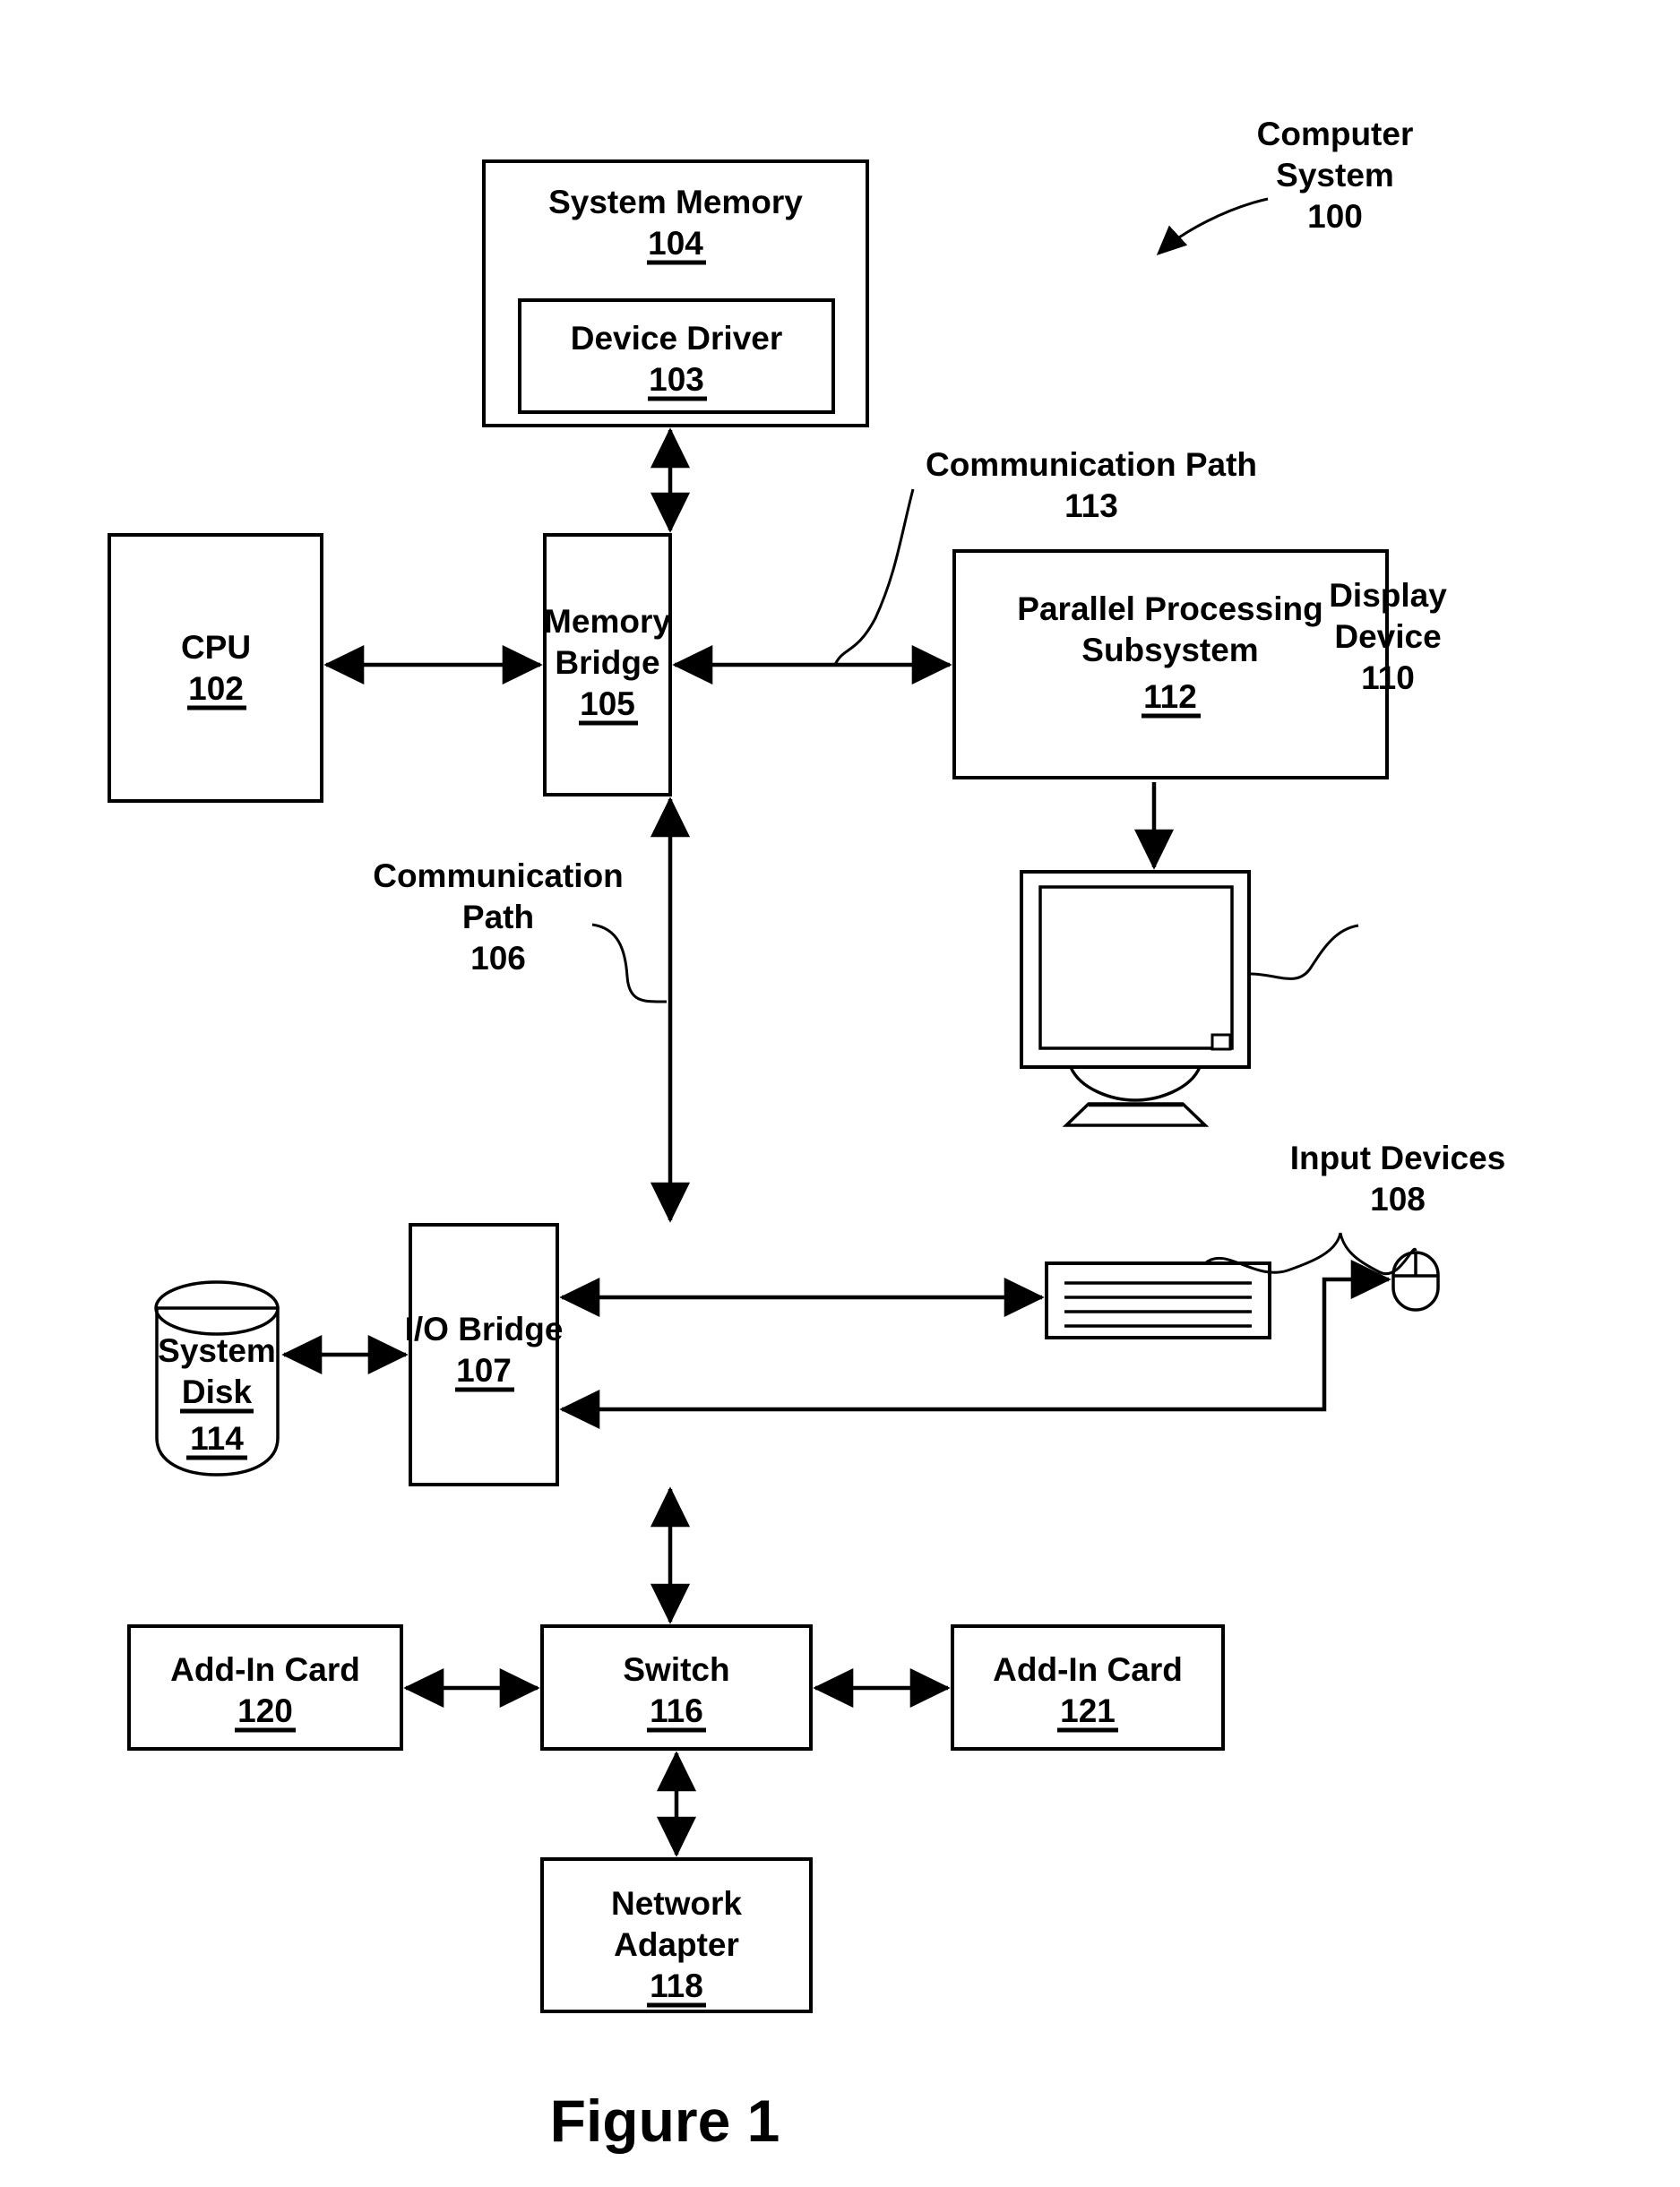 The height and width of the screenshot is (2187, 1680). Describe the element at coordinates (1136, 1114) in the screenshot. I see `monitor-stand-base` at that location.